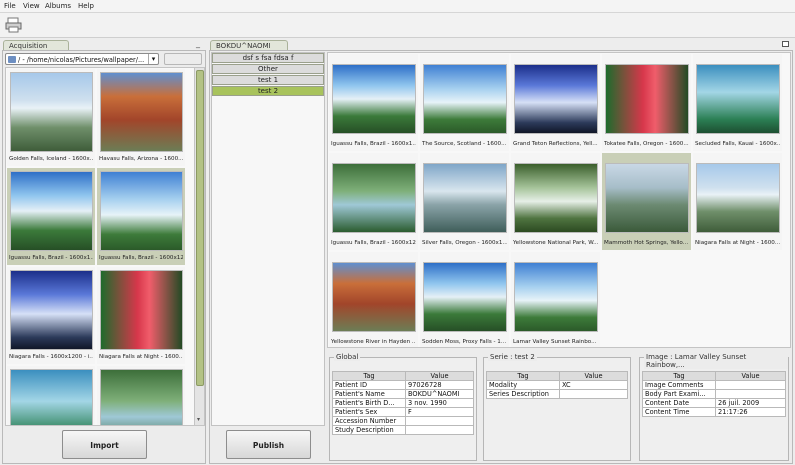 The image size is (795, 465). I want to click on table-row: Patient's Name BOKDU^NAOMI, so click(403, 394).